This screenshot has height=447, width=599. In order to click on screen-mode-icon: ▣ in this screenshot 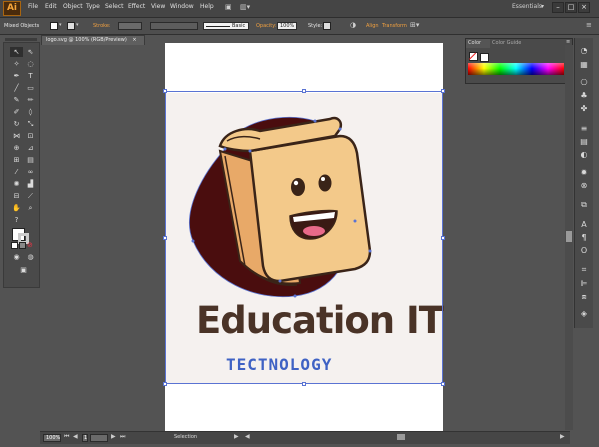, I will do `click(23, 270)`.